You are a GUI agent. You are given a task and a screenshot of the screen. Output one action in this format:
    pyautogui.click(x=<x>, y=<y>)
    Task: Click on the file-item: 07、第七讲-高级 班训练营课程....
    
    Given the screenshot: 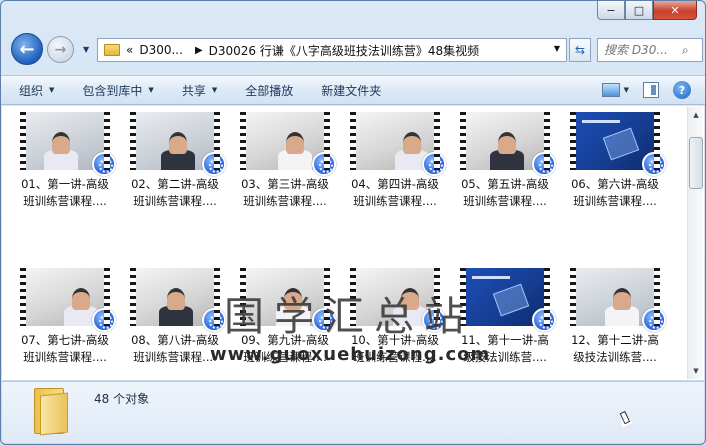 What is the action you would take?
    pyautogui.click(x=65, y=324)
    